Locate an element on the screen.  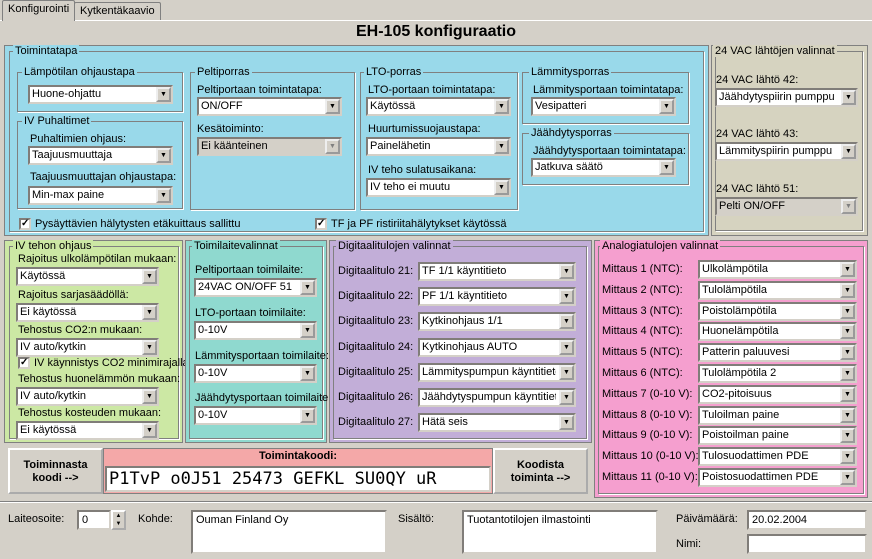
tab-konfigurointi: Konfigurointi is located at coordinates (39, 10).